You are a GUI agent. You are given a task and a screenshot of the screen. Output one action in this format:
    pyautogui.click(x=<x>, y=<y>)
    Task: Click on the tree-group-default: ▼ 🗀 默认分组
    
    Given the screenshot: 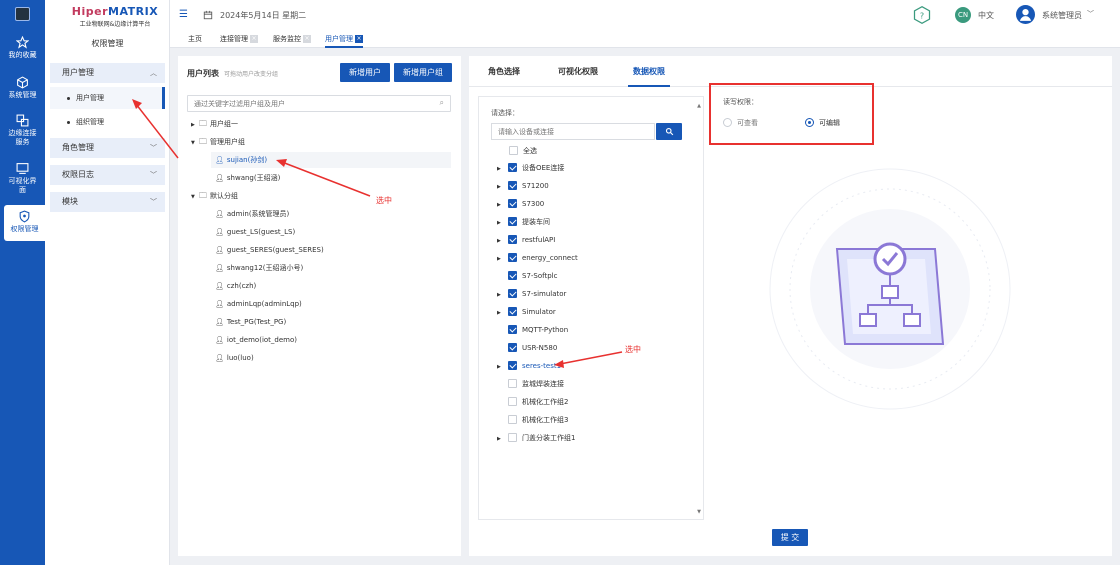 What is the action you would take?
    pyautogui.click(x=214, y=196)
    